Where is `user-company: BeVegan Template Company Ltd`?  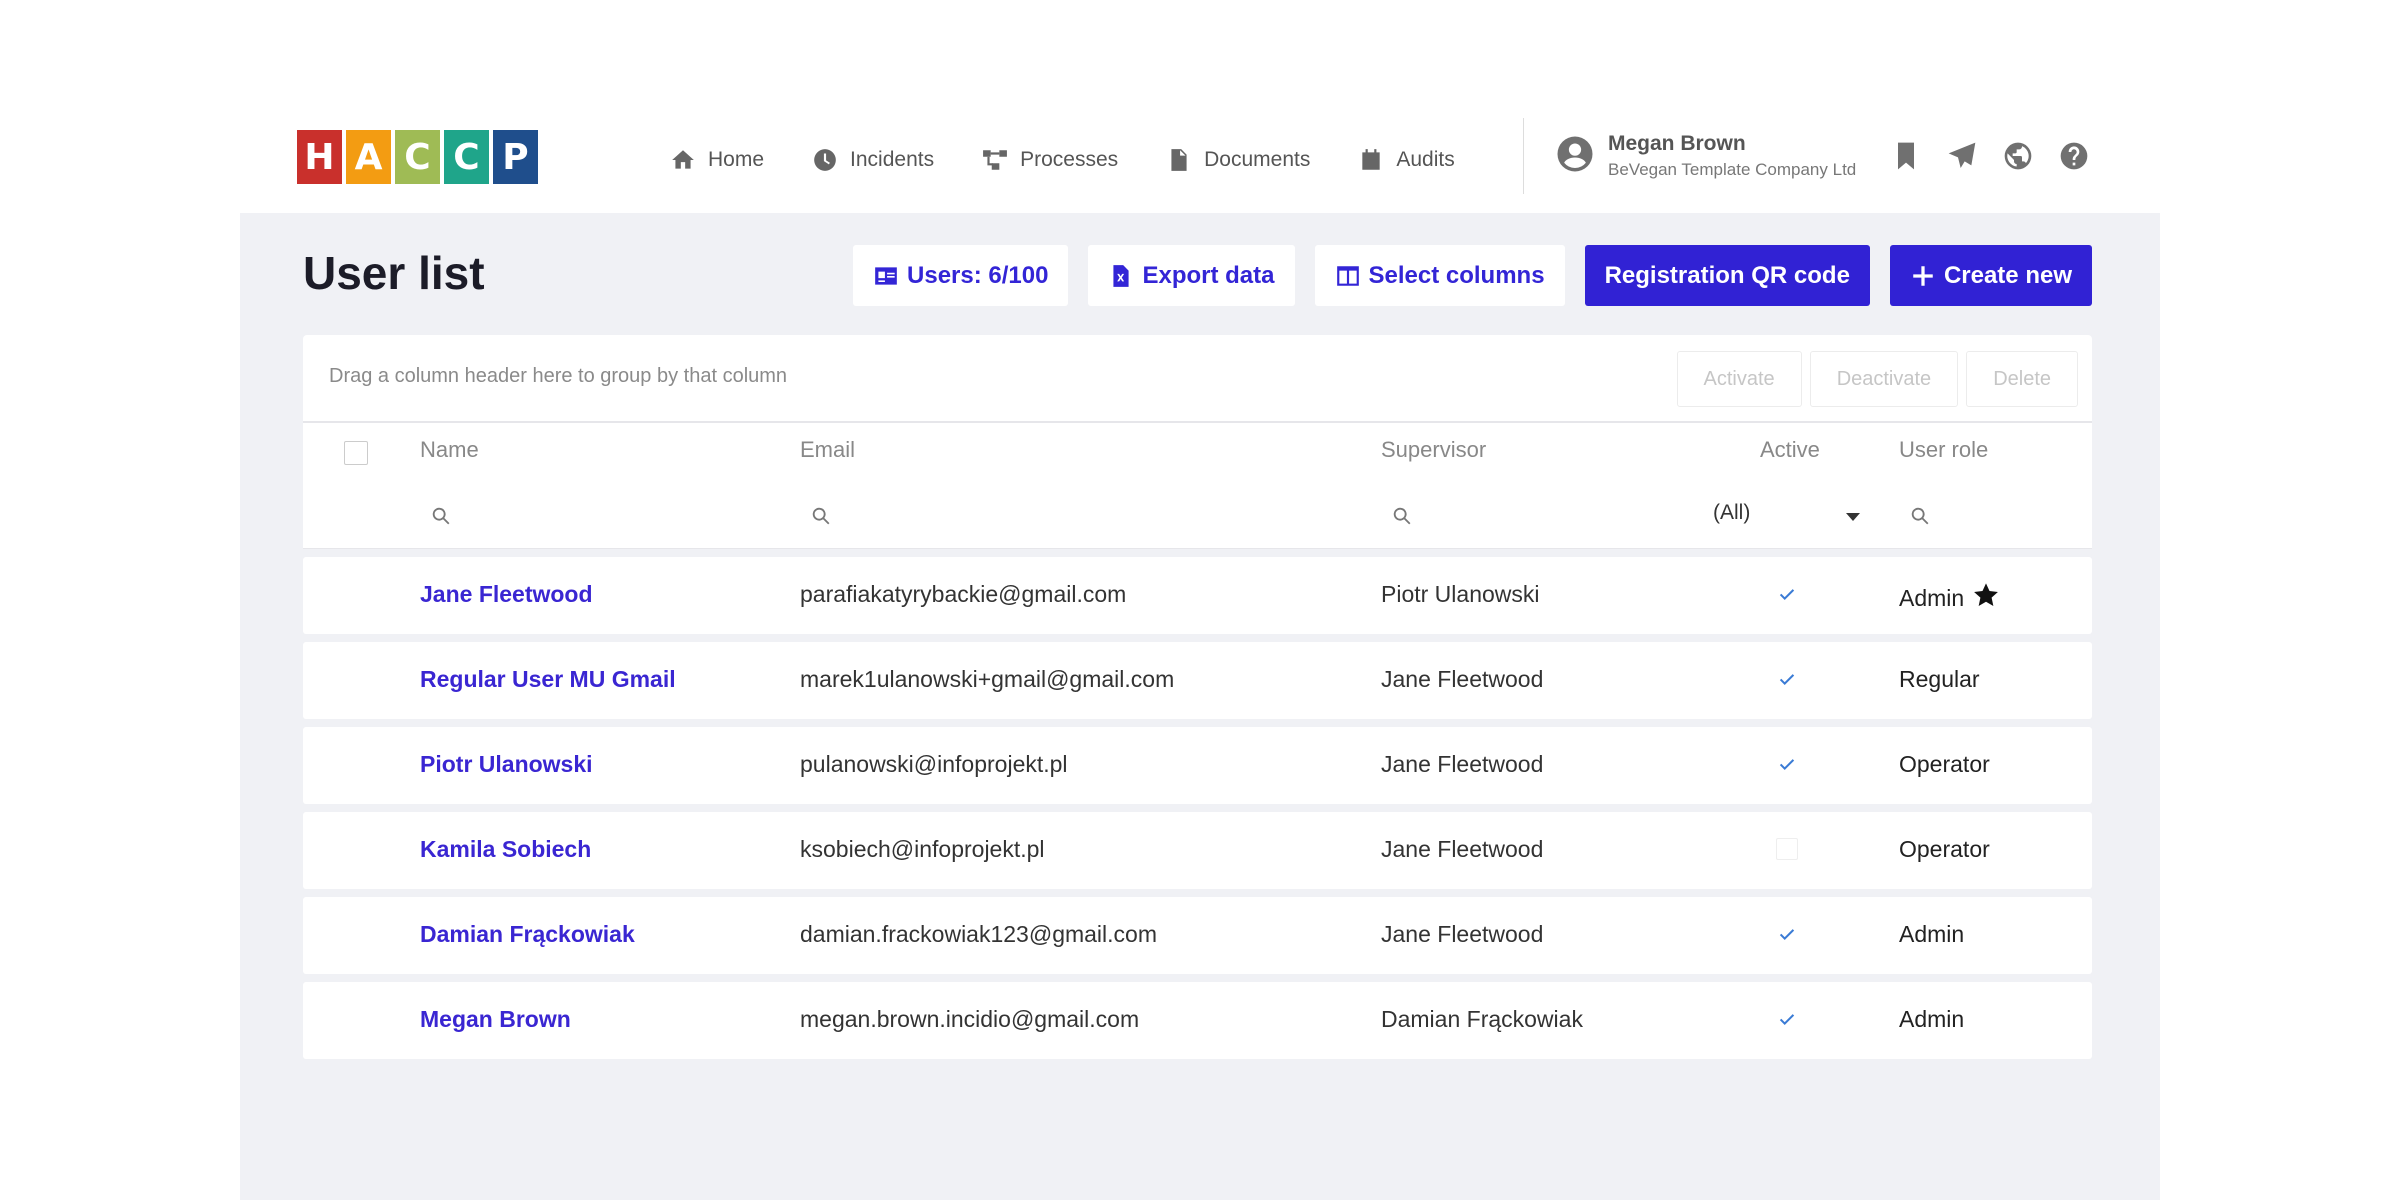 user-company: BeVegan Template Company Ltd is located at coordinates (1732, 169).